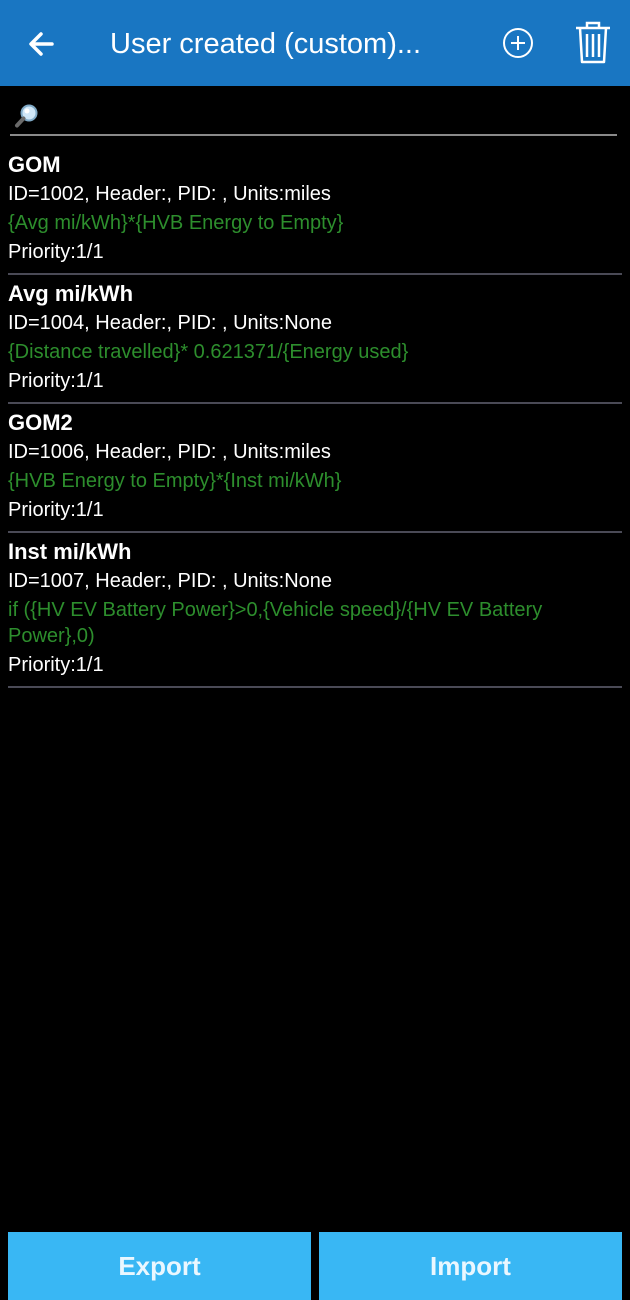 The height and width of the screenshot is (1300, 630). I want to click on arrow-left-icon, so click(42, 44).